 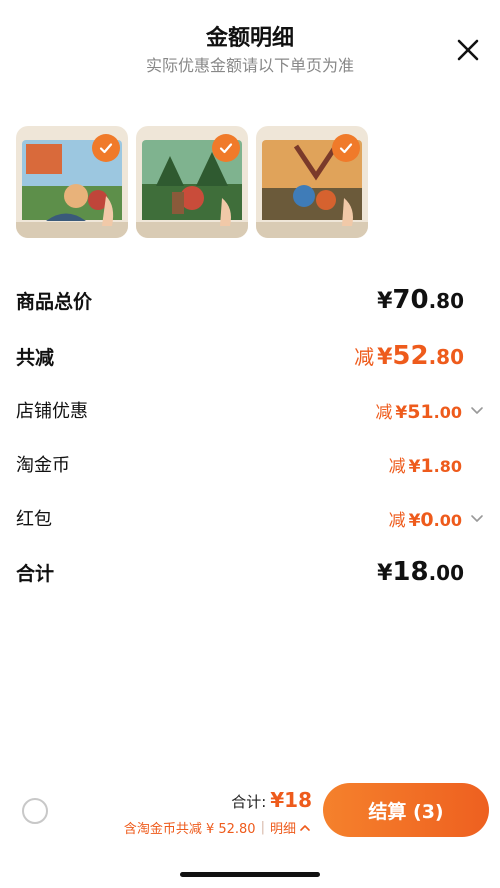 I want to click on grand-total-value: ¥ 18 .00, so click(x=420, y=572).